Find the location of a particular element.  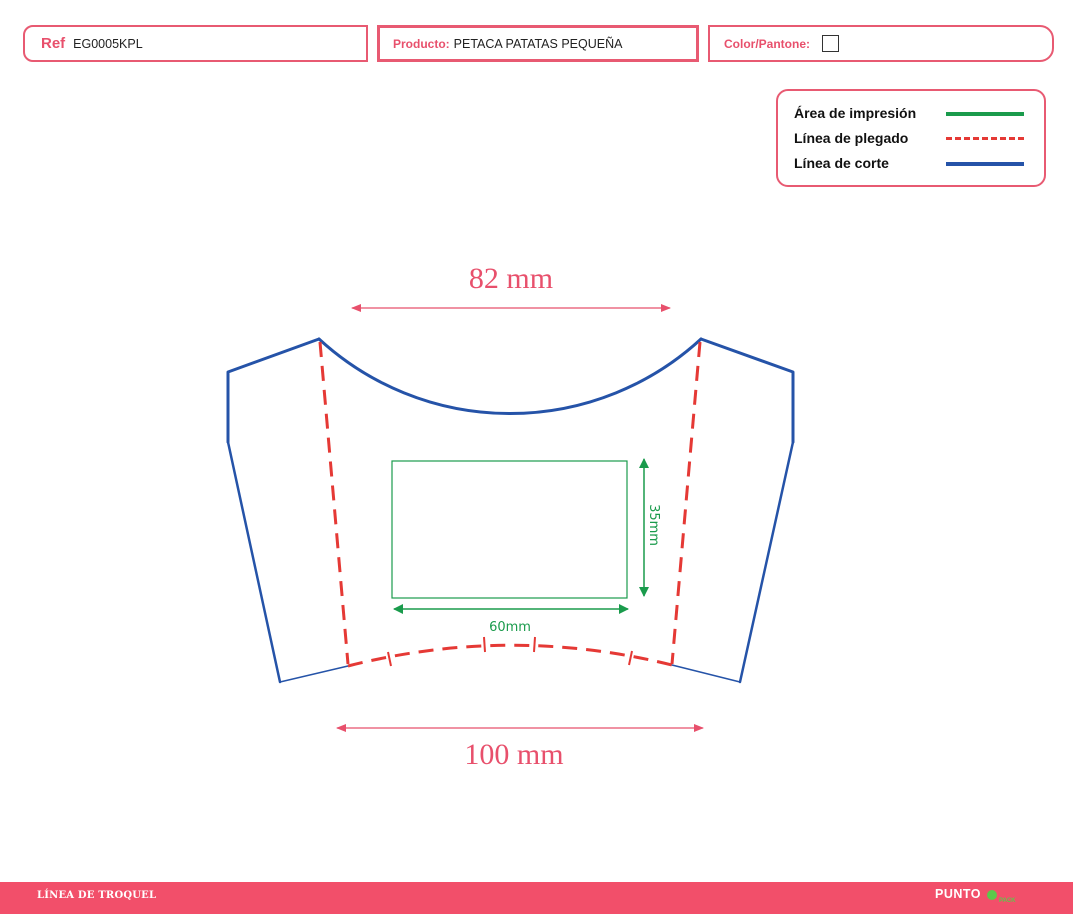

cut-line-bottom-right is located at coordinates (706, 673).